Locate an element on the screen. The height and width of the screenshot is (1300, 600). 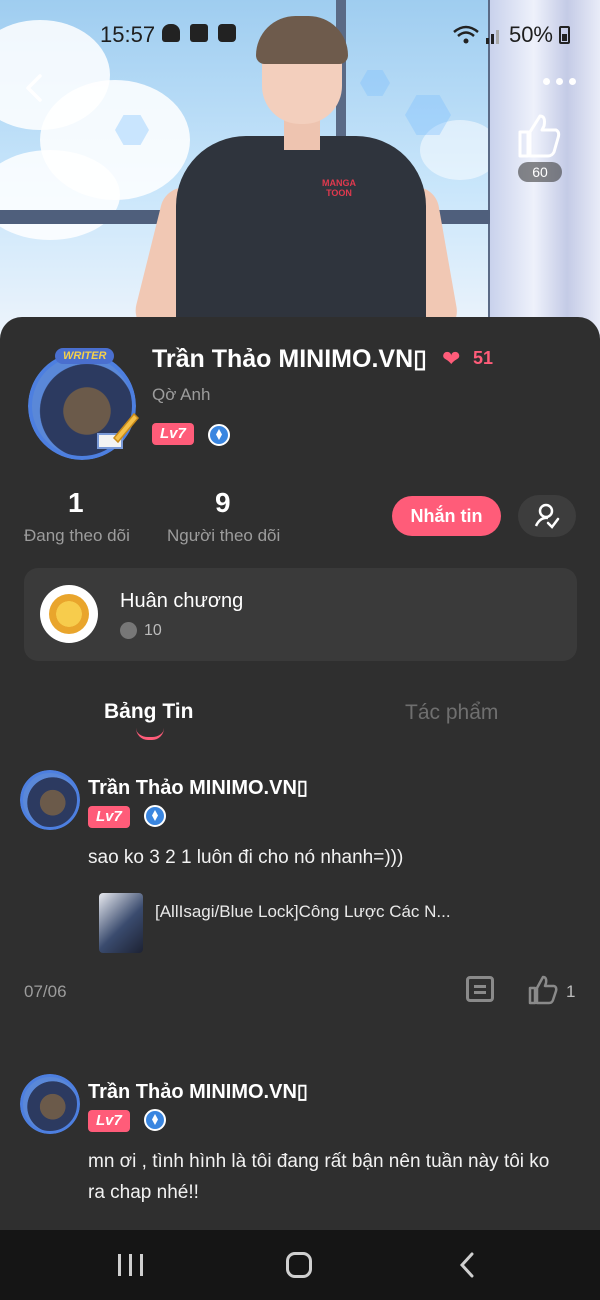
system-back-button is located at coordinates (467, 1265).